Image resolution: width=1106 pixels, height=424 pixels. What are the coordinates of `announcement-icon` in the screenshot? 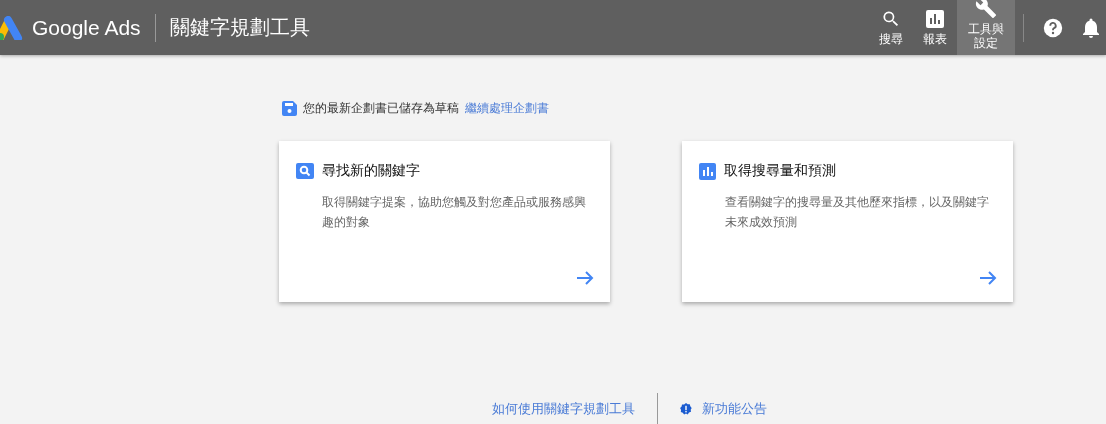 It's located at (686, 409).